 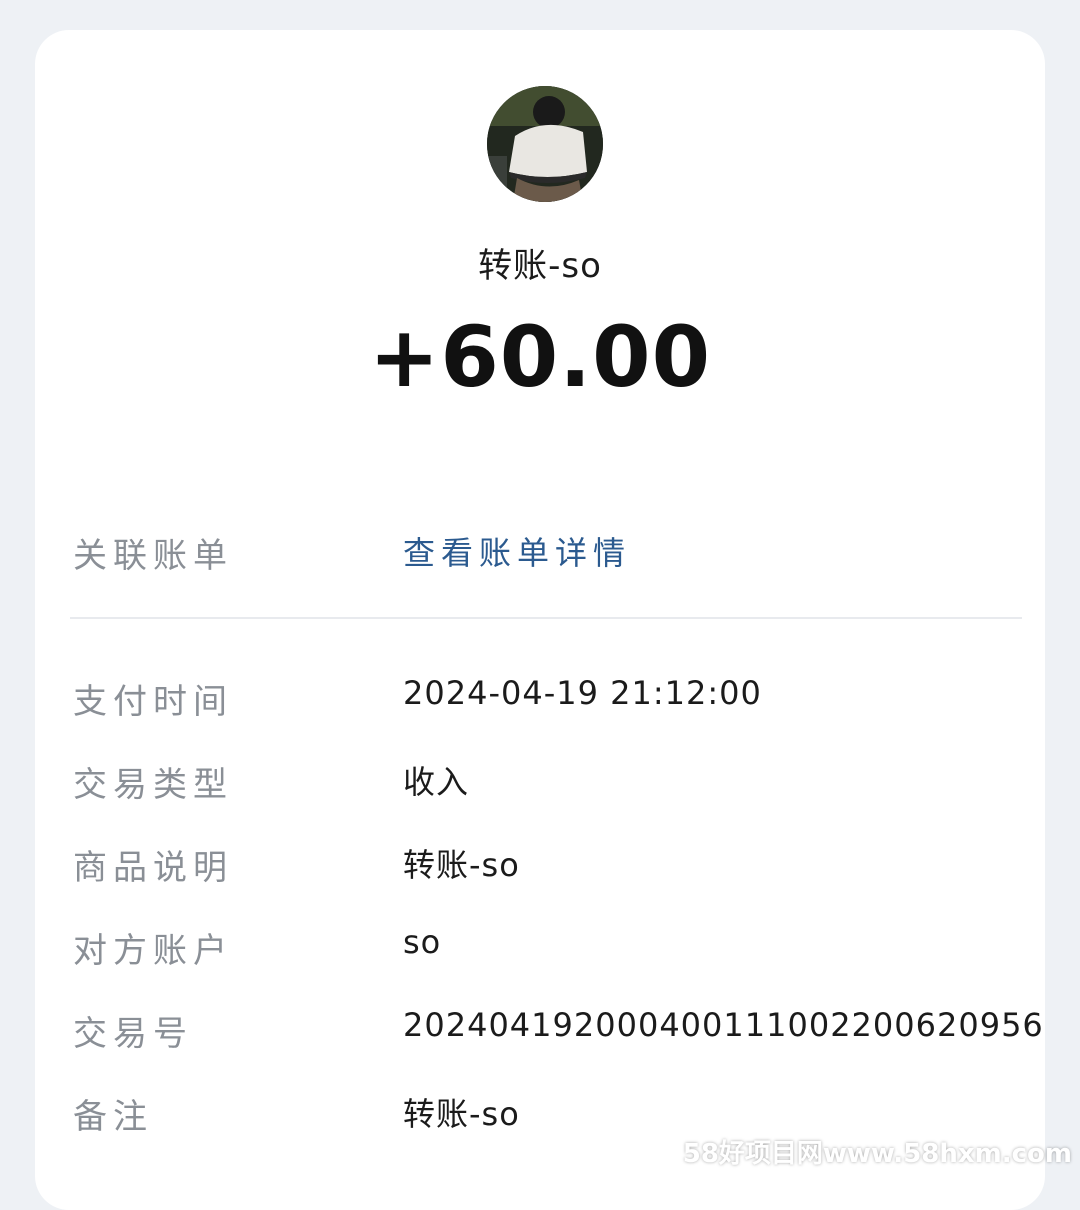 I want to click on payment-time-value: 2024-04-19 21:12:00, so click(x=582, y=693).